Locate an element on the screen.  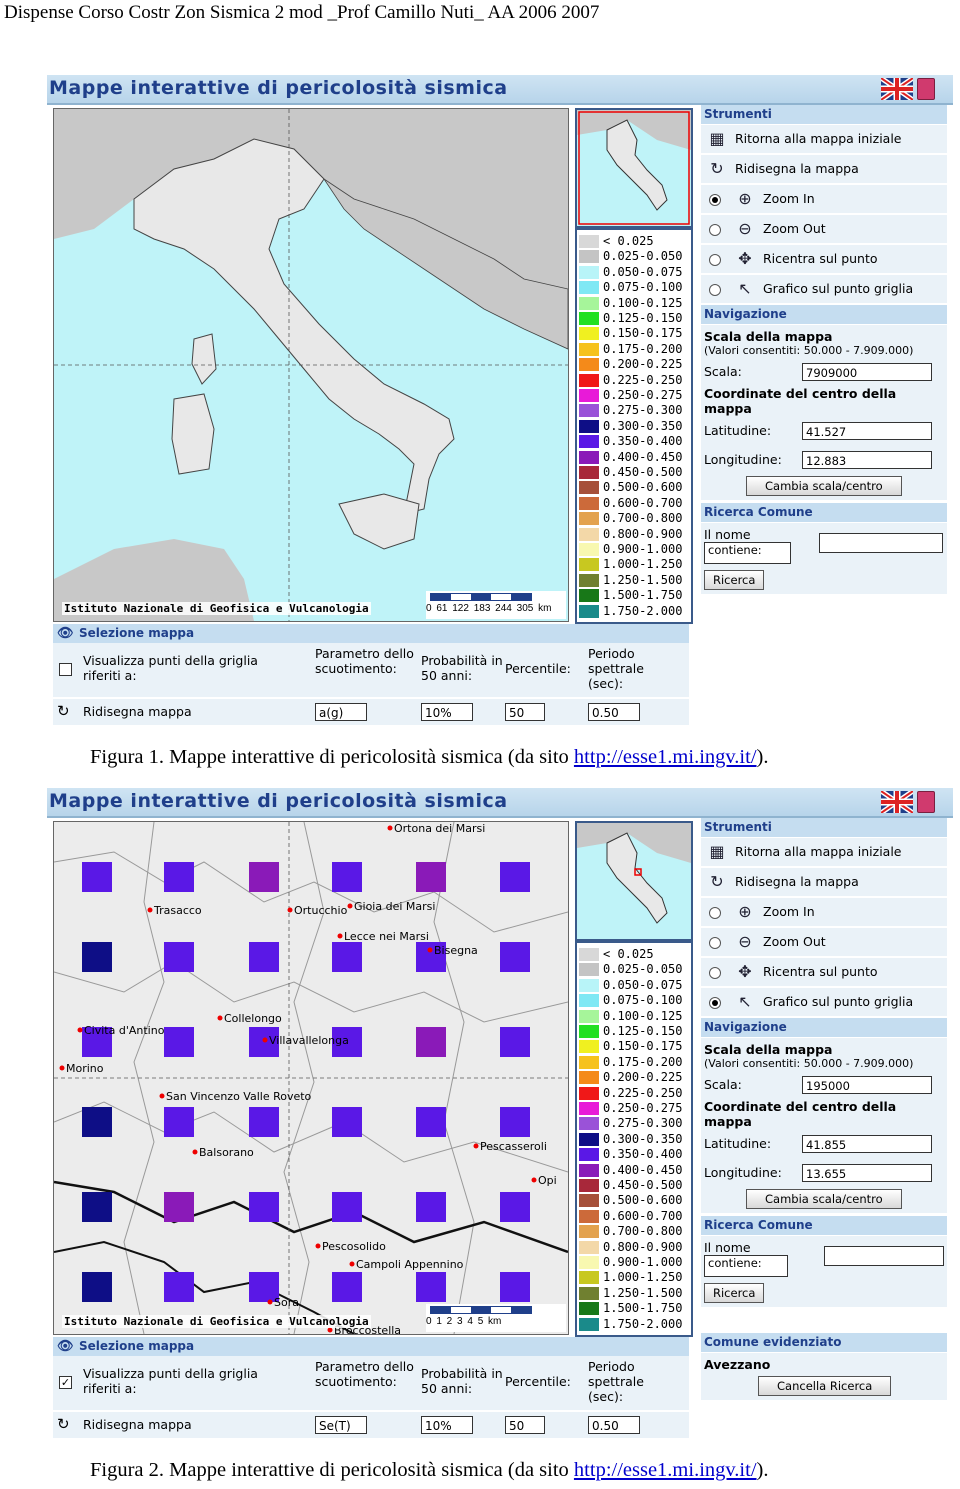
scale-input: 195000 is located at coordinates (867, 1084).